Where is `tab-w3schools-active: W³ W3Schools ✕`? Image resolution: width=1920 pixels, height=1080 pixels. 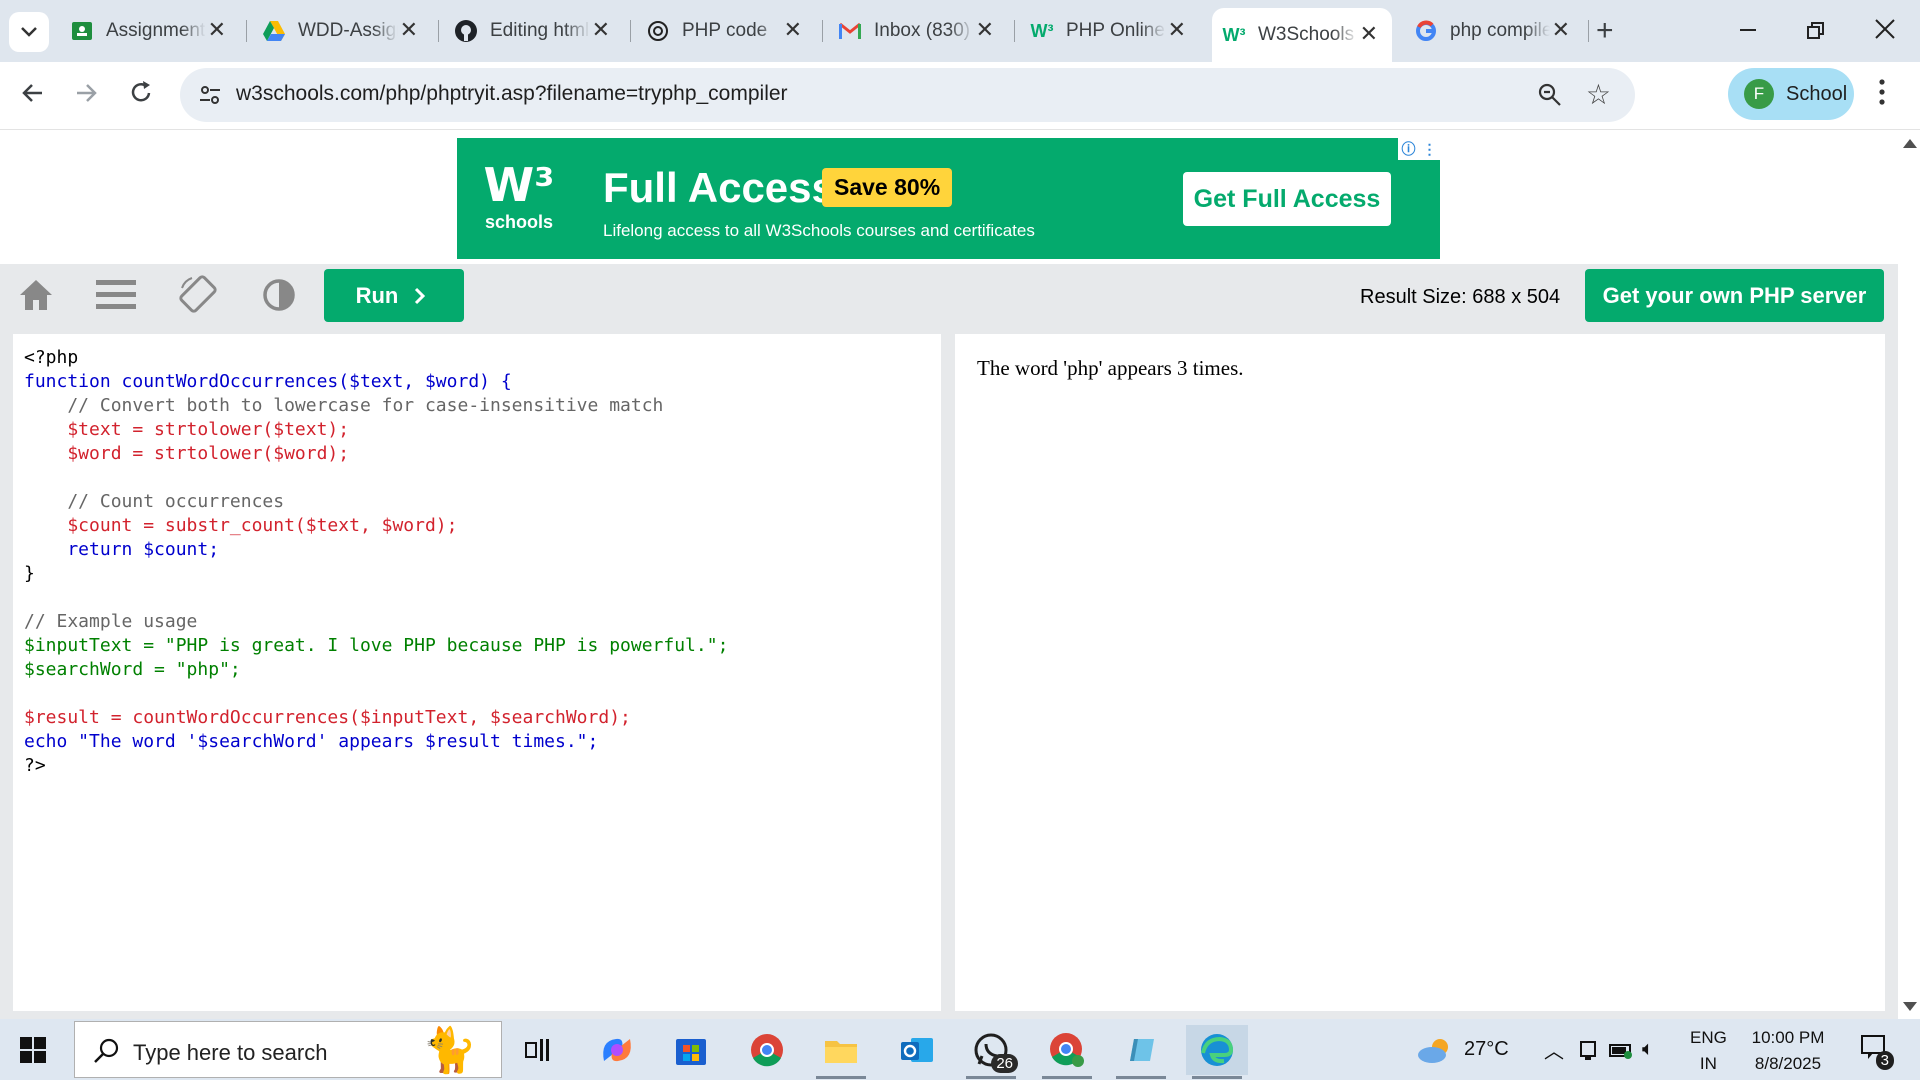
tab-w3schools-active: W³ W3Schools ✕ is located at coordinates (1302, 35).